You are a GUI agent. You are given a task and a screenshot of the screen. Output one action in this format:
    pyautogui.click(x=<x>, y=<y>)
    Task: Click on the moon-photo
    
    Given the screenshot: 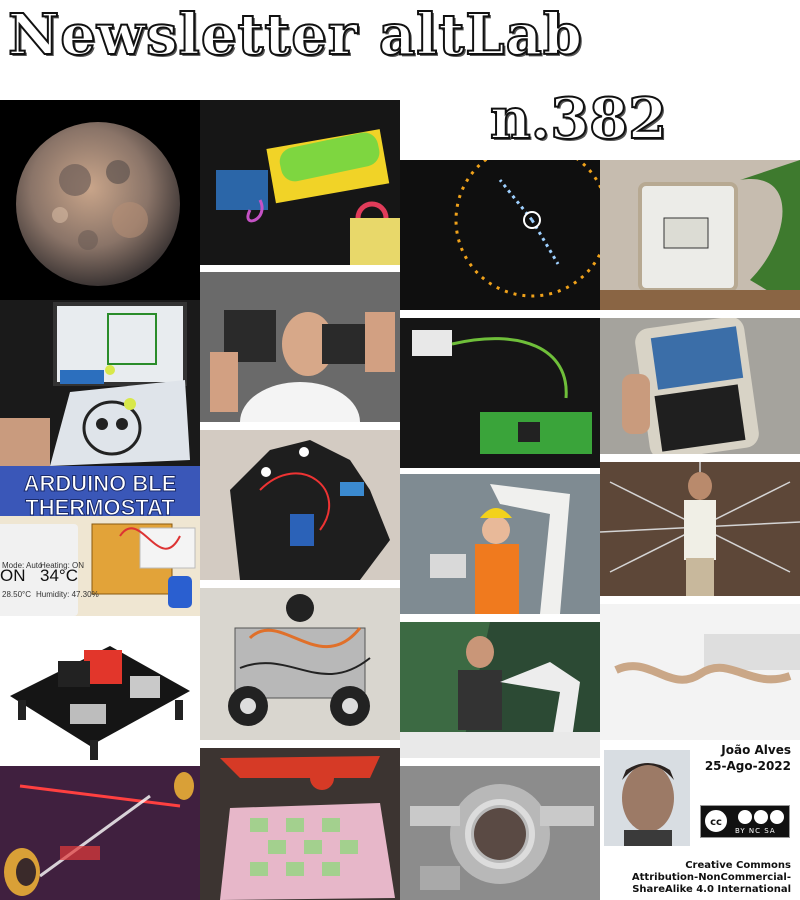 What is the action you would take?
    pyautogui.click(x=100, y=200)
    